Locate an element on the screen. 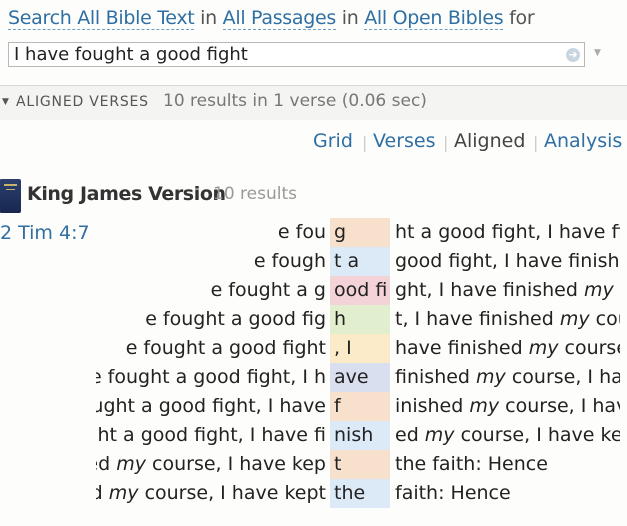 Image resolution: width=627 pixels, height=526 pixels. context-before: I have finished my course, I have kep is located at coordinates (211, 464).